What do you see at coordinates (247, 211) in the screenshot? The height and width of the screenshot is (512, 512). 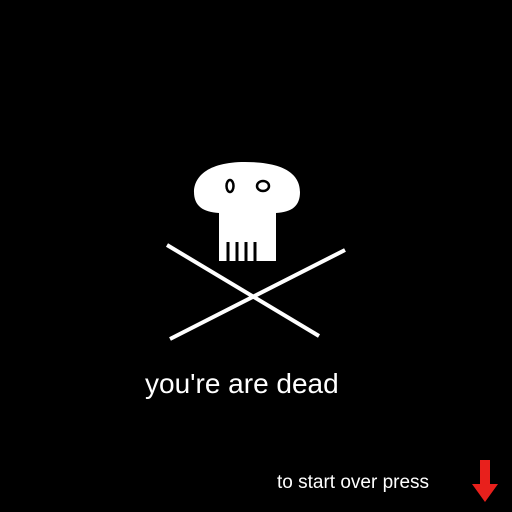 I see `skull` at bounding box center [247, 211].